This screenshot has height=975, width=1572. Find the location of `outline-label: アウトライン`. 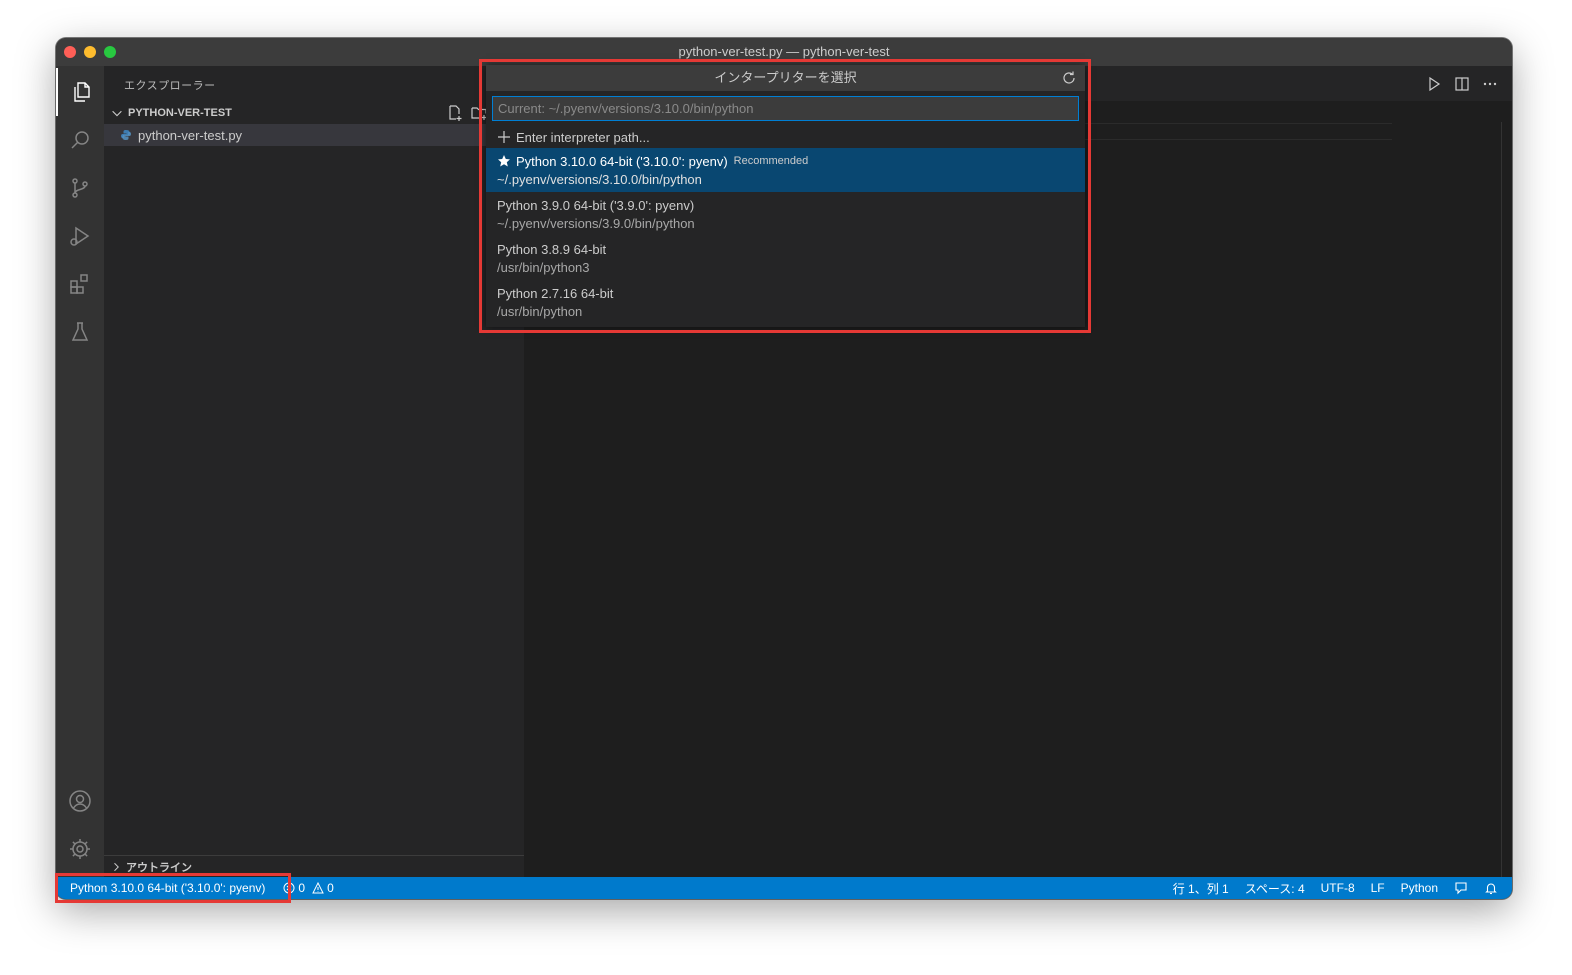

outline-label: アウトライン is located at coordinates (159, 867).